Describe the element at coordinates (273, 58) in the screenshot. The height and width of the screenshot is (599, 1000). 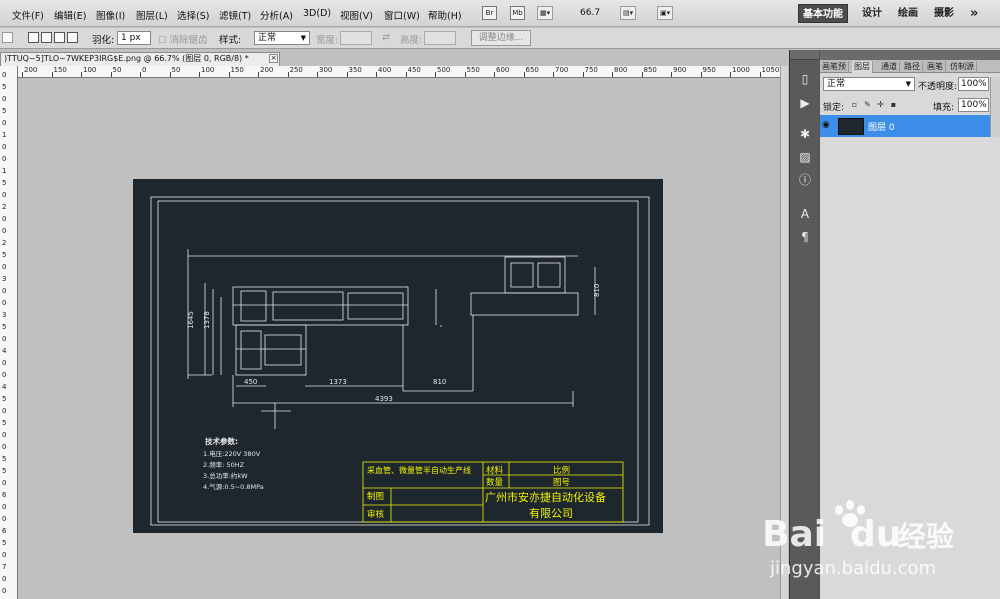
I see `close-icon: ×` at that location.